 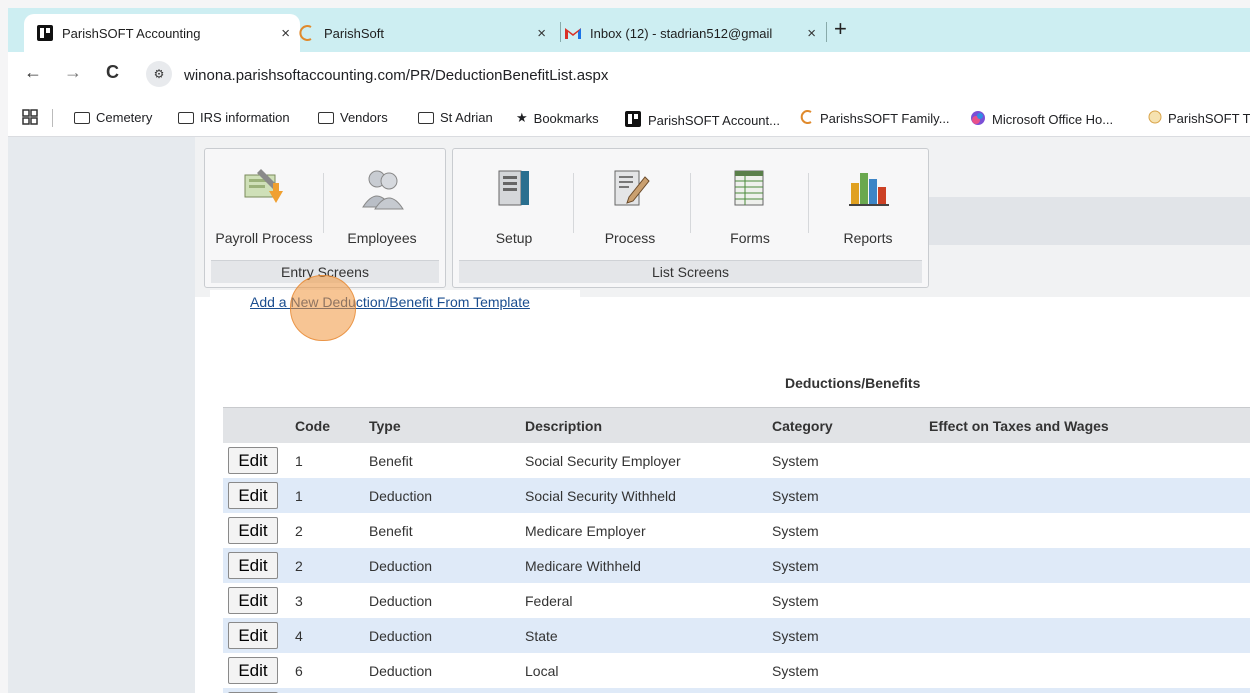 I want to click on forms-button: Forms, so click(x=750, y=206).